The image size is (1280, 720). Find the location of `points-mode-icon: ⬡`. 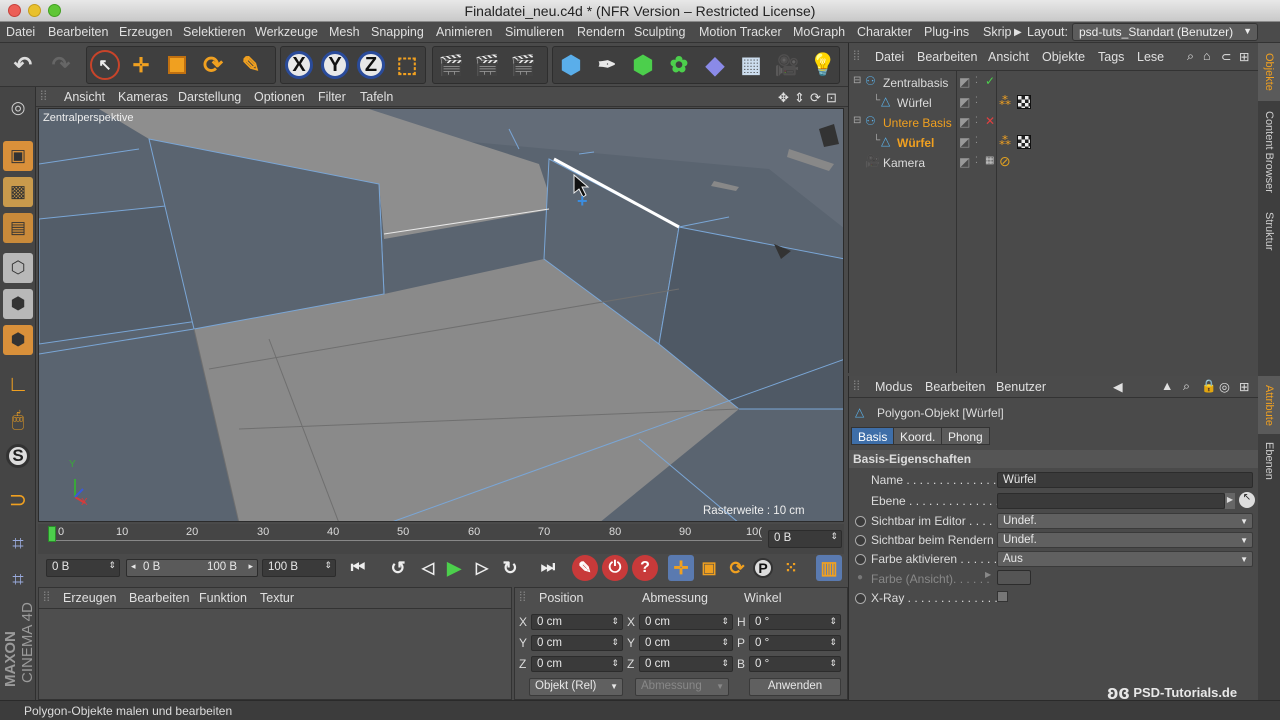

points-mode-icon: ⬡ is located at coordinates (18, 268).